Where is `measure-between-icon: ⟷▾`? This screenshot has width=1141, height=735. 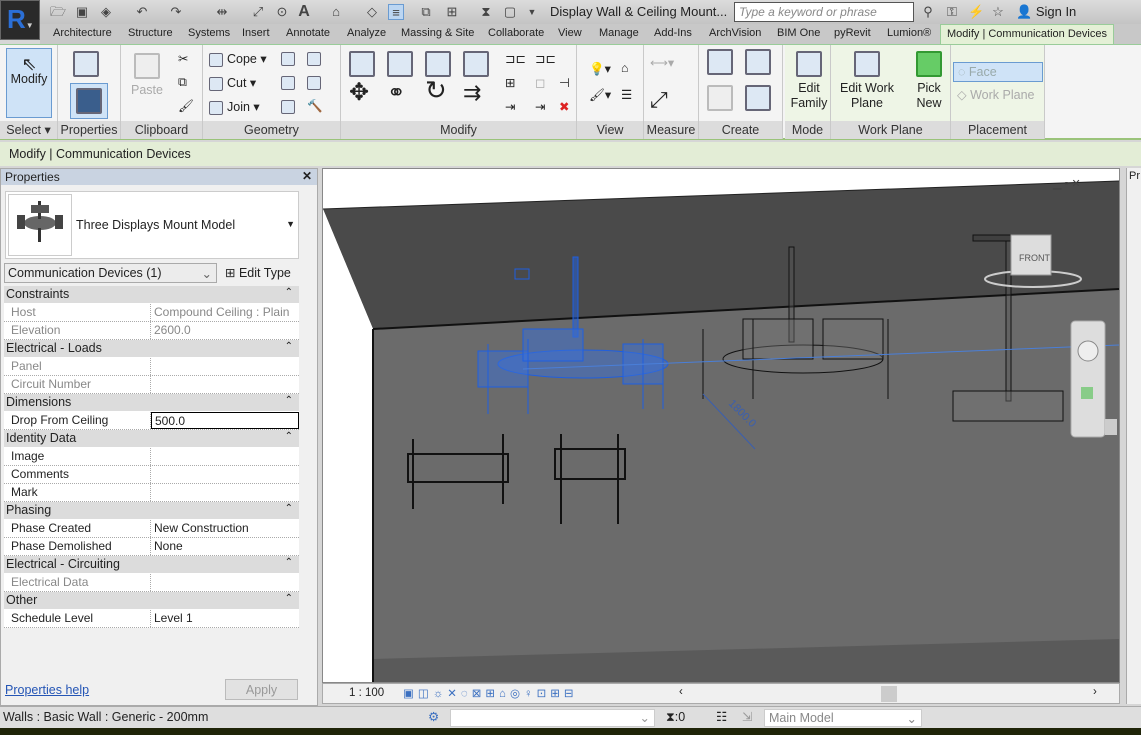 measure-between-icon: ⟷▾ is located at coordinates (662, 62).